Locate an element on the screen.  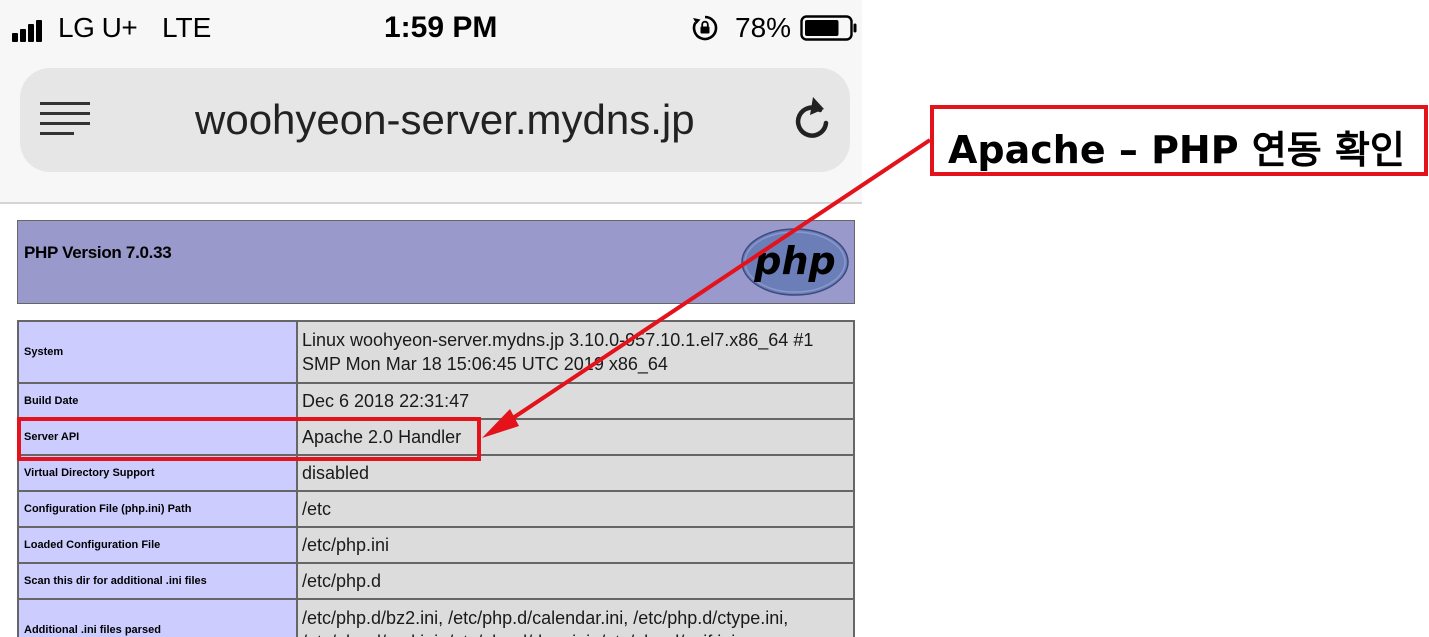
row-value: /etc/php.d is located at coordinates (575, 581).